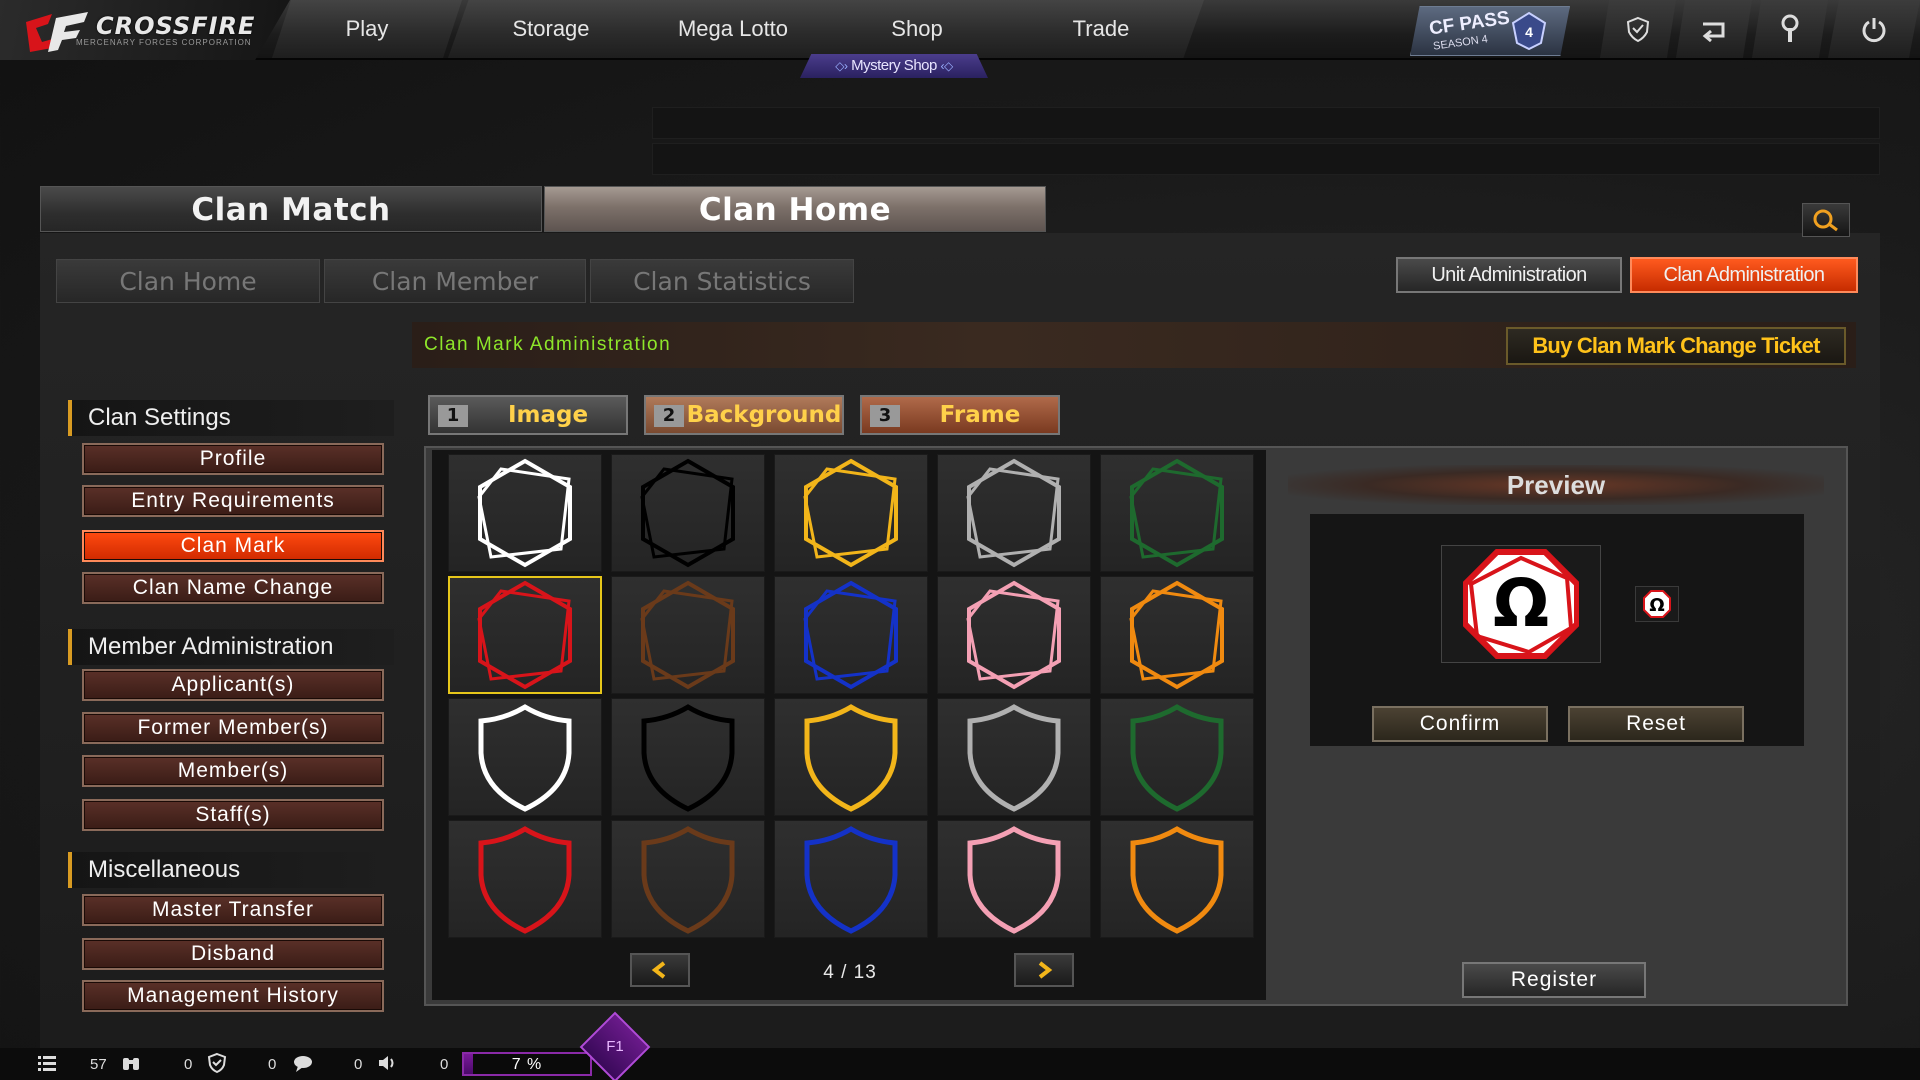 This screenshot has width=1920, height=1080. What do you see at coordinates (444, 1064) in the screenshot?
I see `other-count: 0` at bounding box center [444, 1064].